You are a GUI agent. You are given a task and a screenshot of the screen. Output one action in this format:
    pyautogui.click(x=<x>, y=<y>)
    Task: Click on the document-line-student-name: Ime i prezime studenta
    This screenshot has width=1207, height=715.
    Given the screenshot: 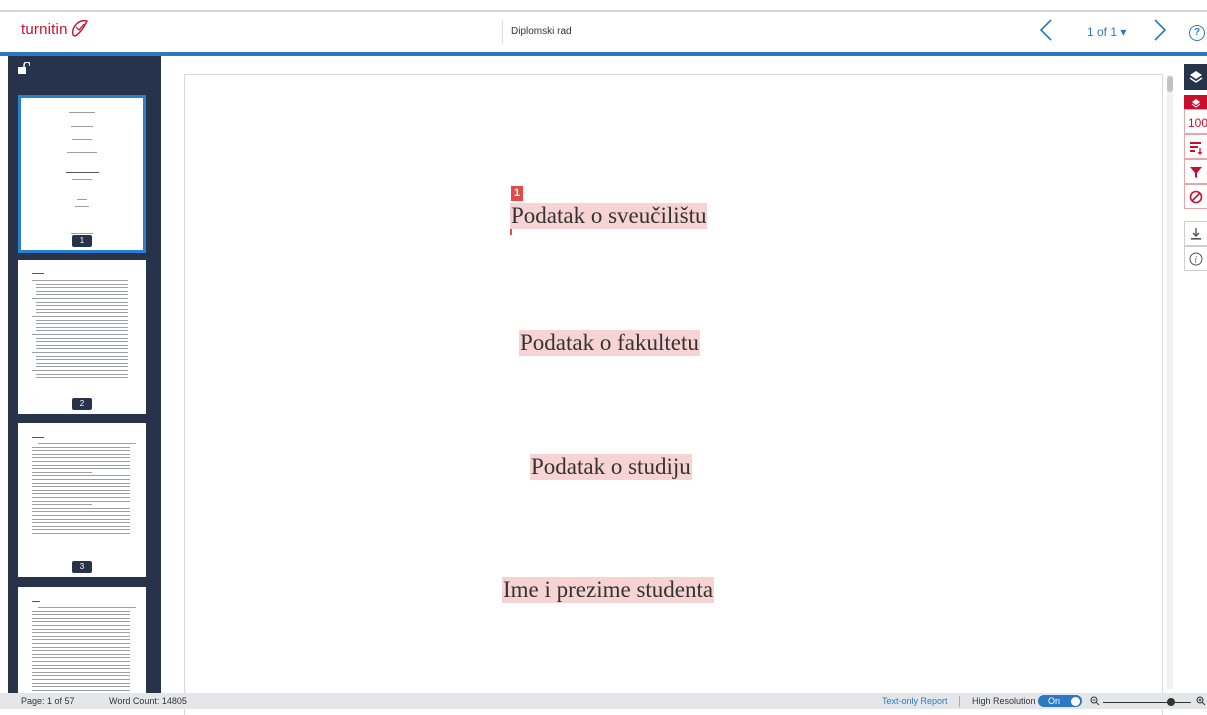 What is the action you would take?
    pyautogui.click(x=608, y=590)
    